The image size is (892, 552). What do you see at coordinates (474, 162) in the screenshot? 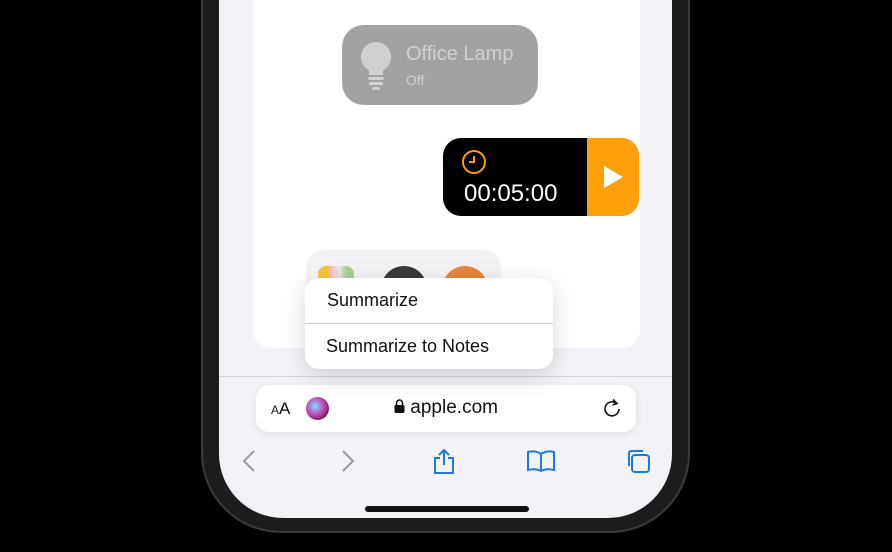
I see `clock-icon` at bounding box center [474, 162].